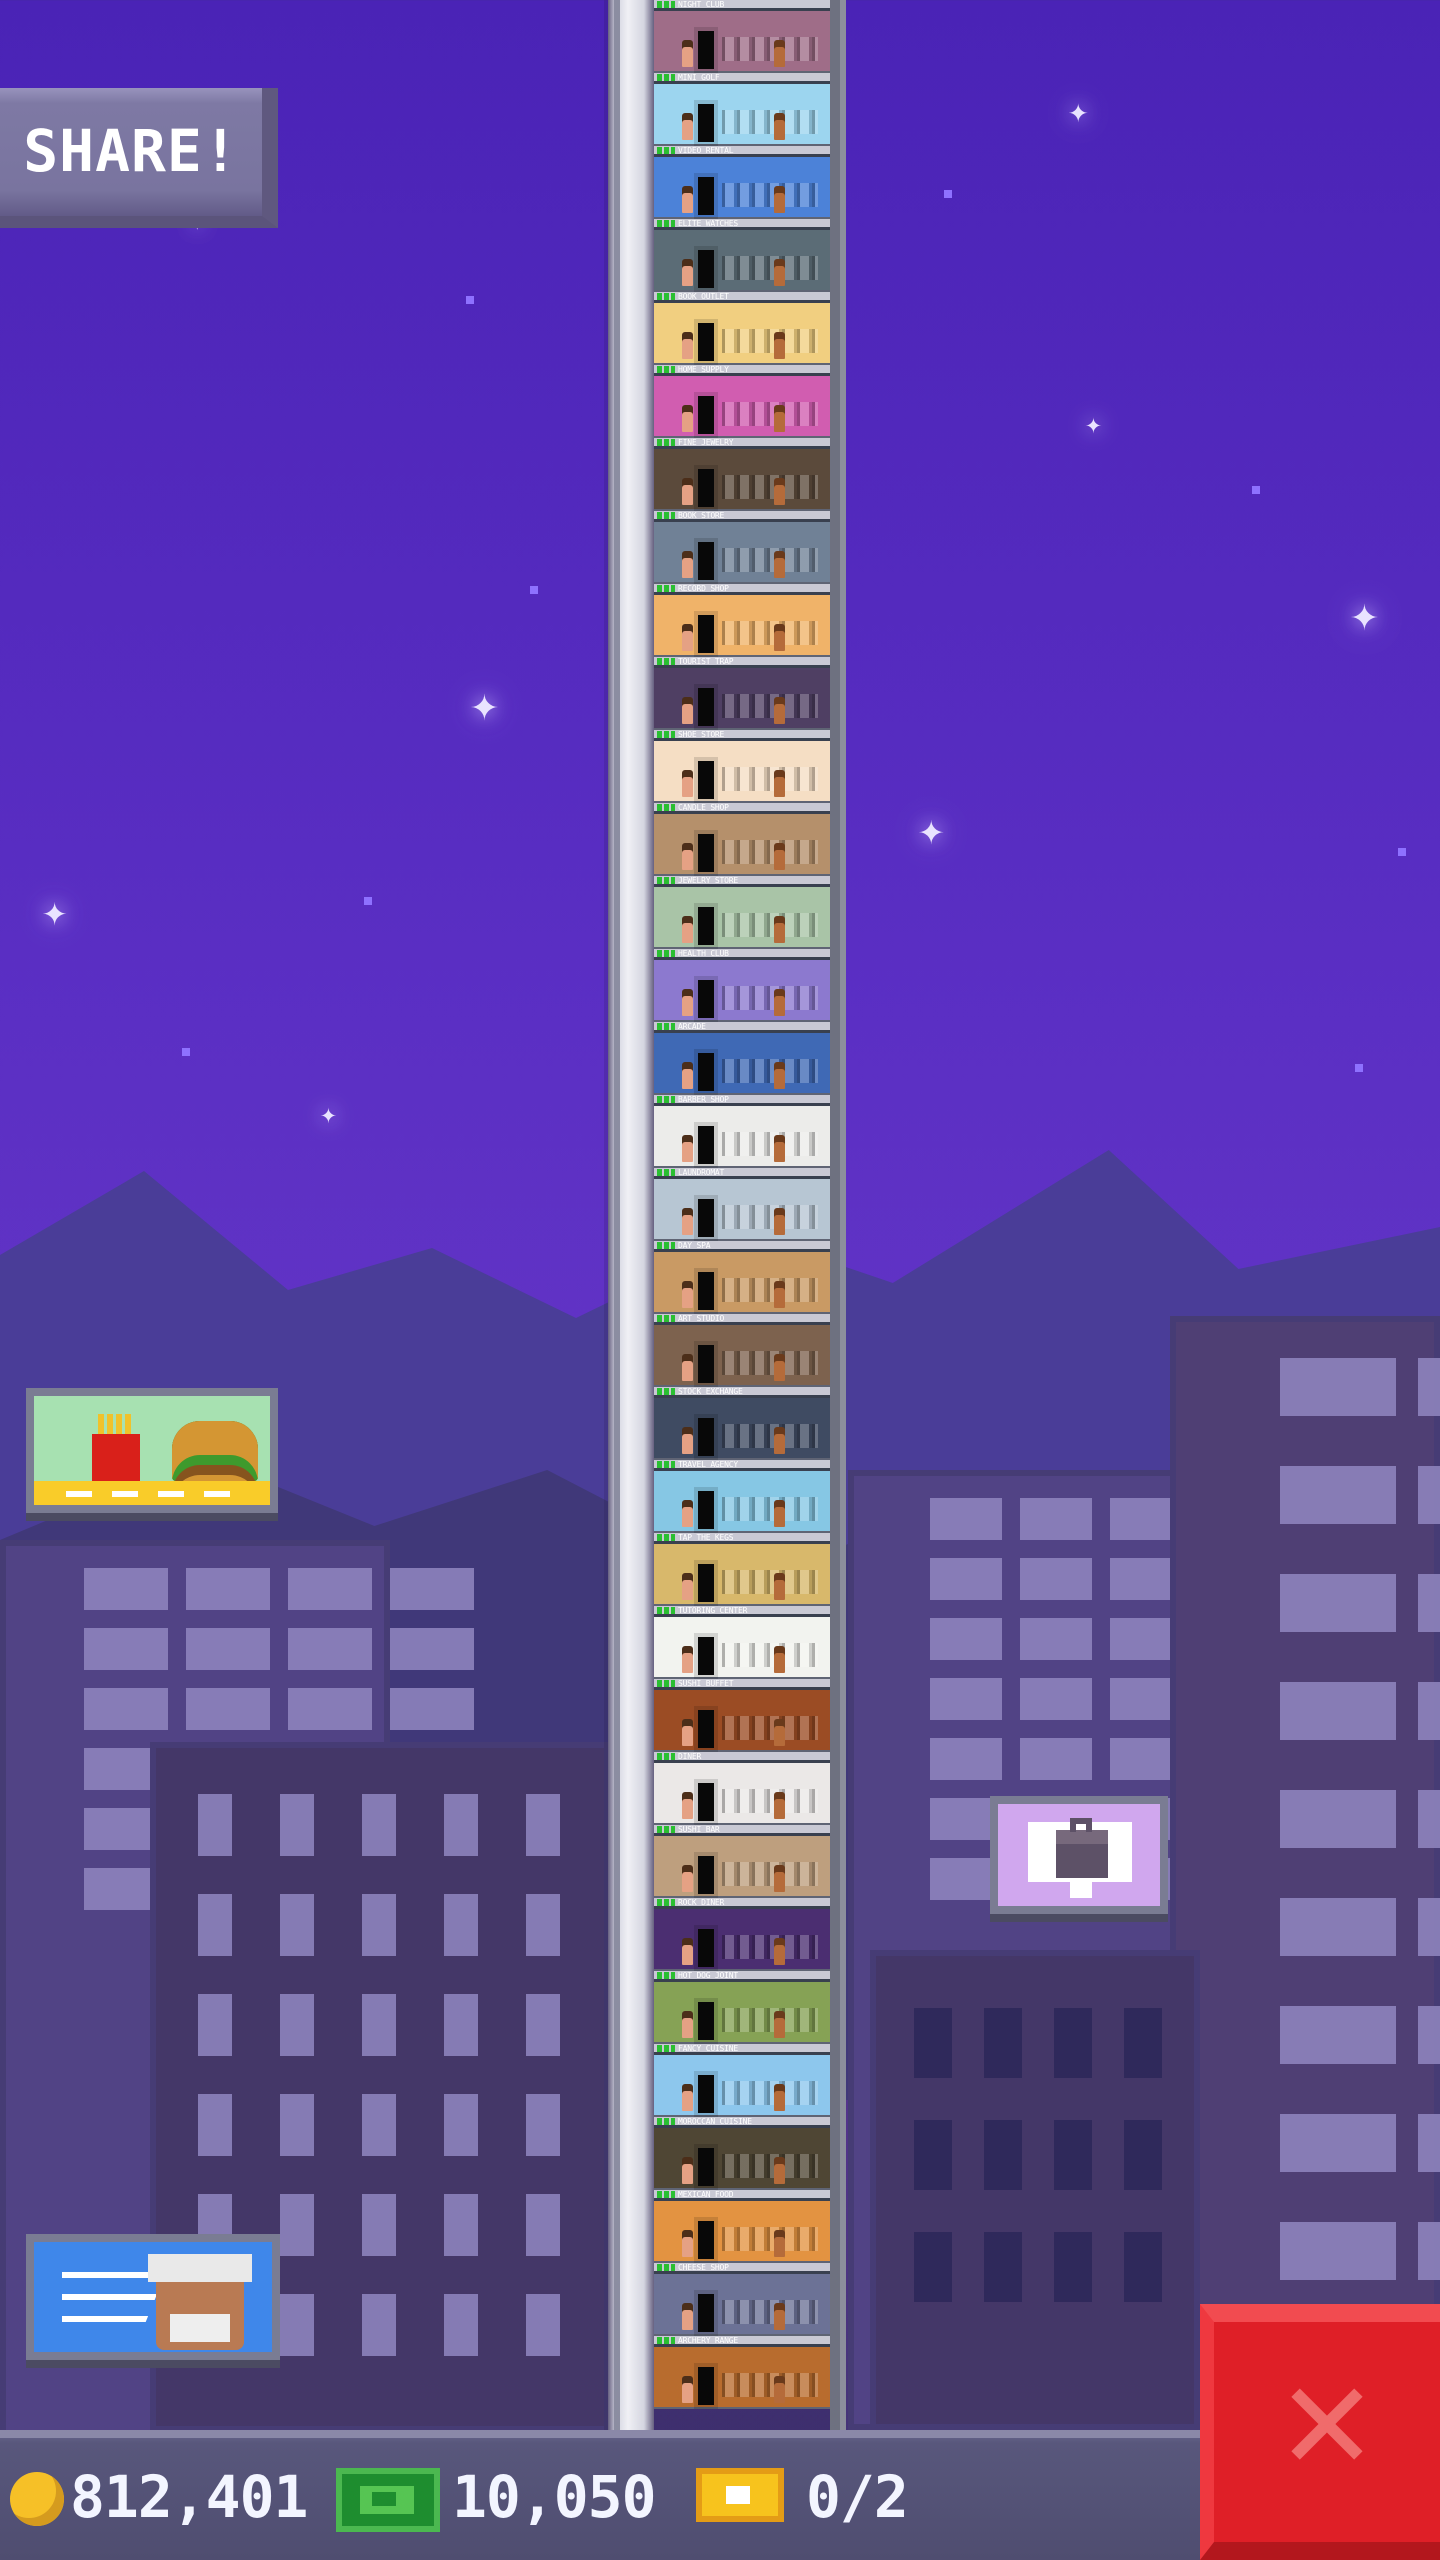 This screenshot has height=2560, width=1440. I want to click on tower-floor: CHEESE SHOP, so click(746, 2299).